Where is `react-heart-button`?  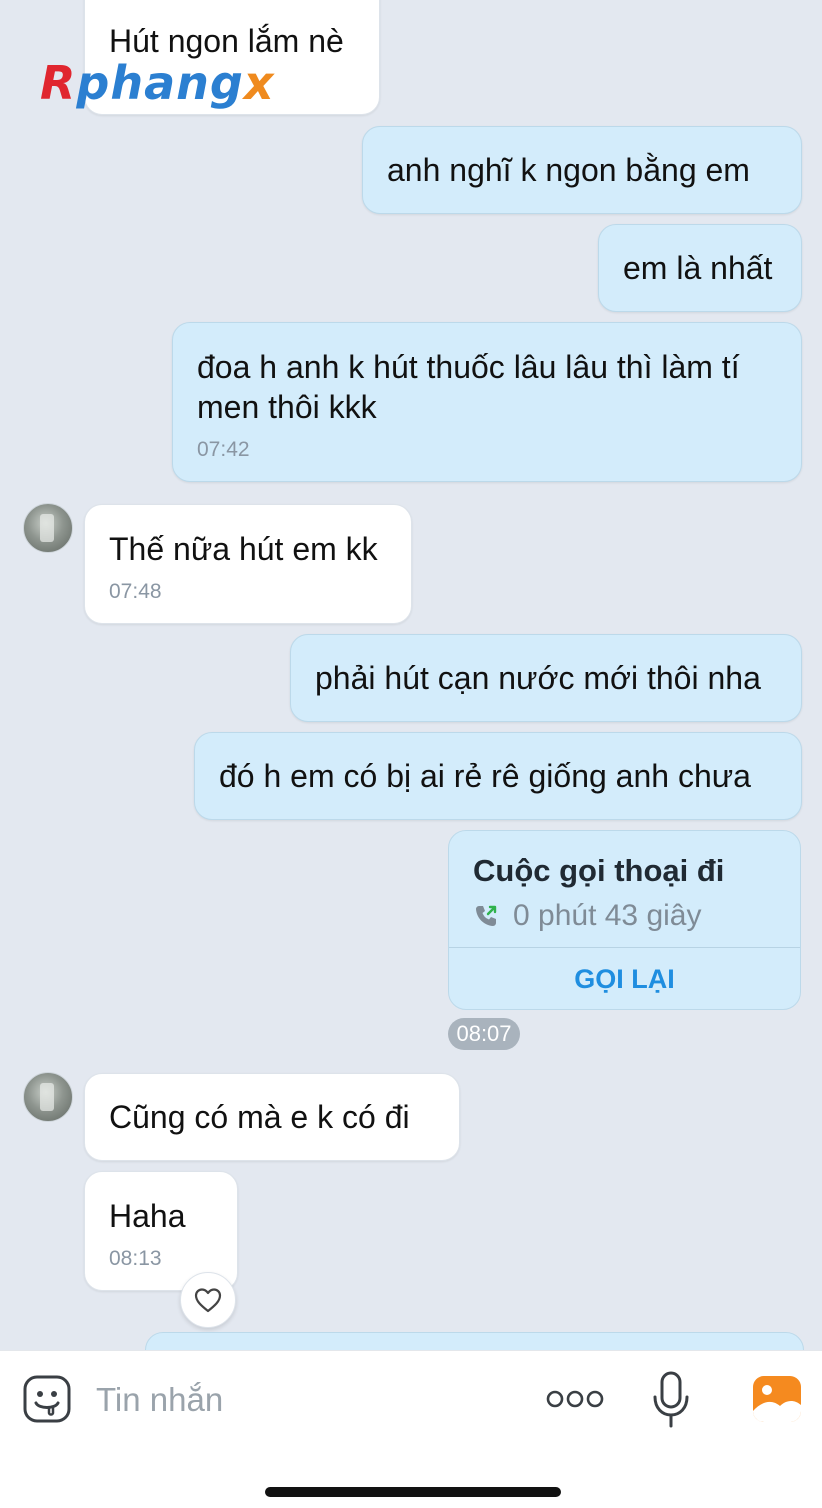 react-heart-button is located at coordinates (208, 1300).